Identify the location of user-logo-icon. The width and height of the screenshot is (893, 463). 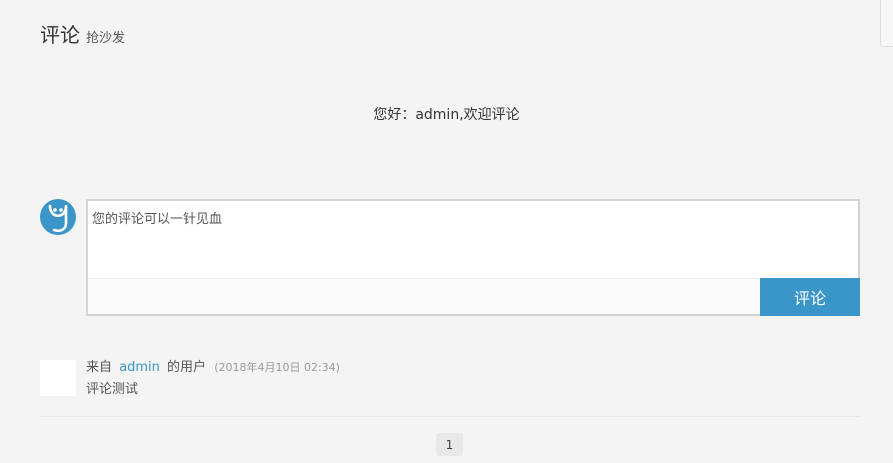
(58, 217).